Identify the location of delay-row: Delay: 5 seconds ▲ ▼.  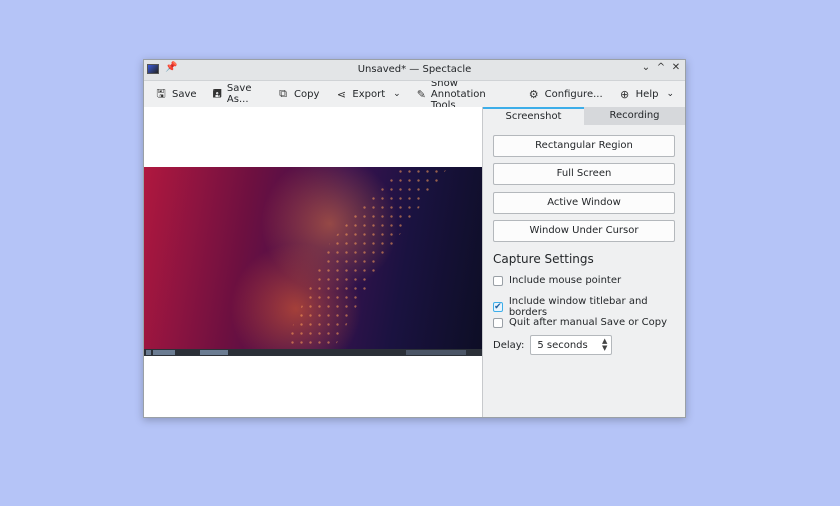
(553, 345).